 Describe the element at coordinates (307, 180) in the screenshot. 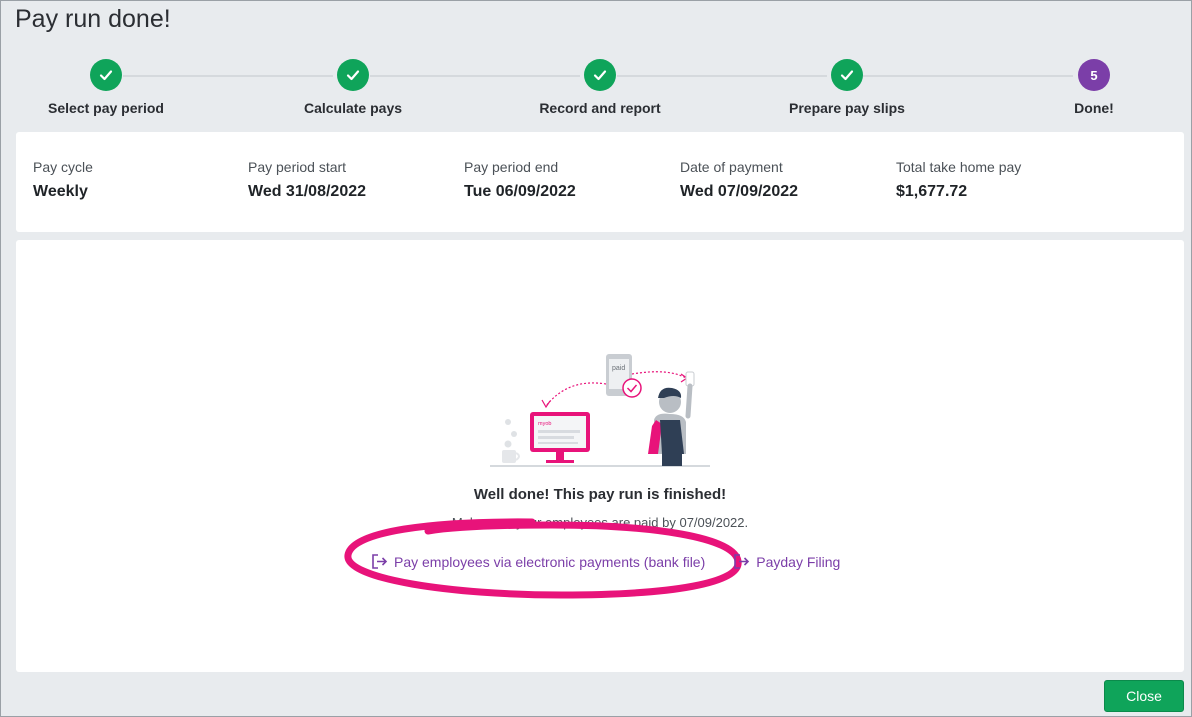

I see `summary-period-start: Pay period start Wed 31/08/2022` at that location.